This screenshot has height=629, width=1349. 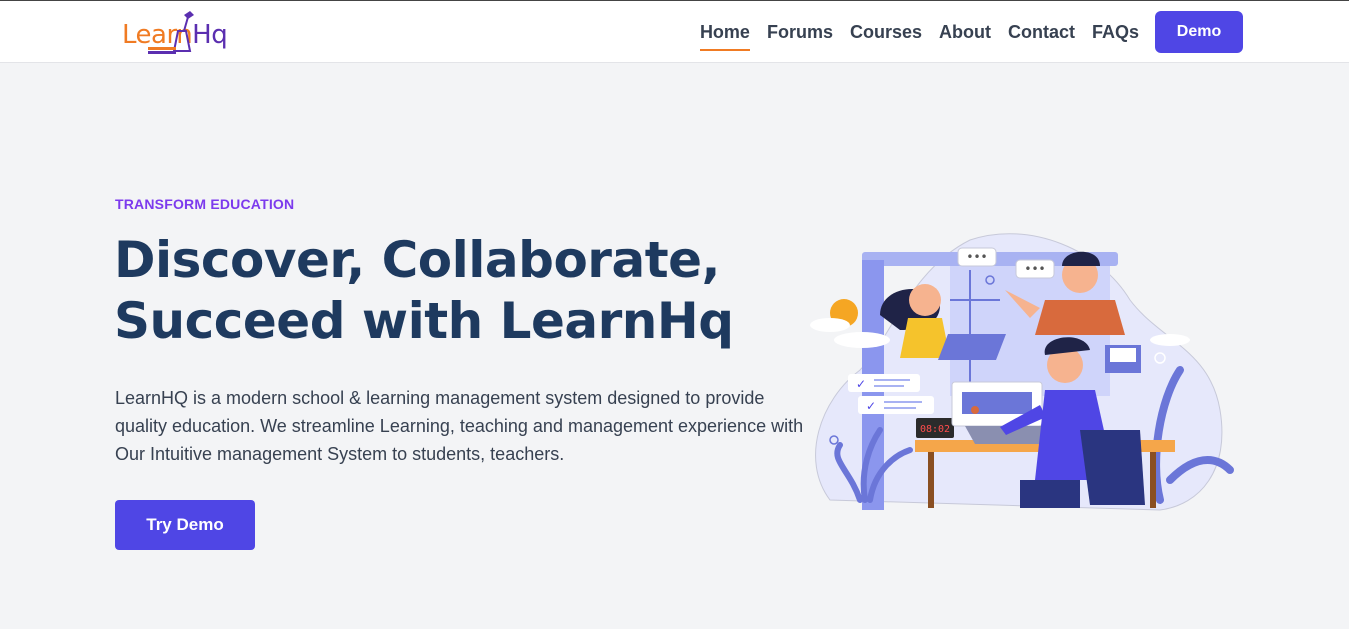 I want to click on desk-clock-text: 08:02, so click(x=935, y=429).